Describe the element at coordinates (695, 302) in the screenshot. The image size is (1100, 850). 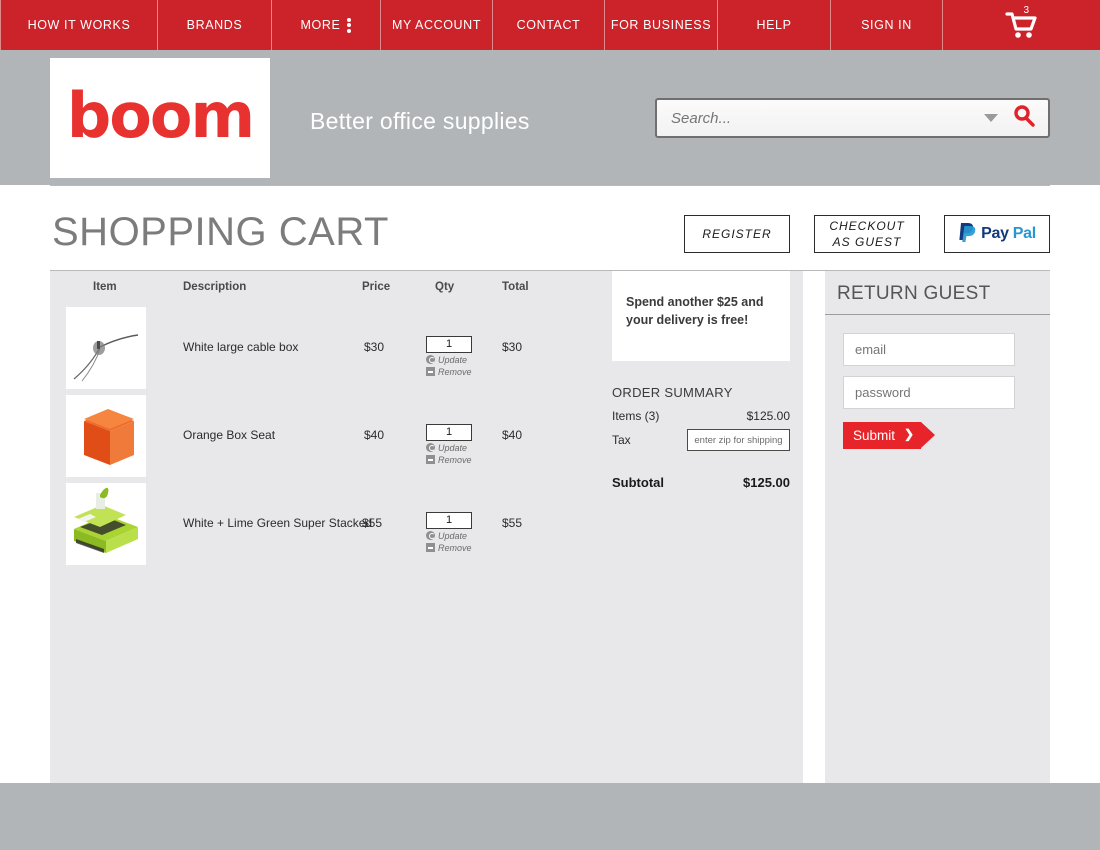
I see `promo-line-1: Spend another $25 and` at that location.